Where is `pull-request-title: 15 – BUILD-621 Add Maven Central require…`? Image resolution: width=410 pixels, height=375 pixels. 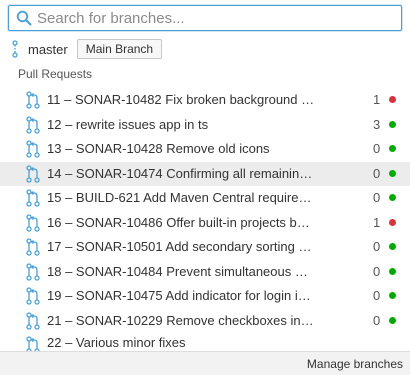 pull-request-title: 15 – BUILD-621 Add Maven Central require… is located at coordinates (182, 197).